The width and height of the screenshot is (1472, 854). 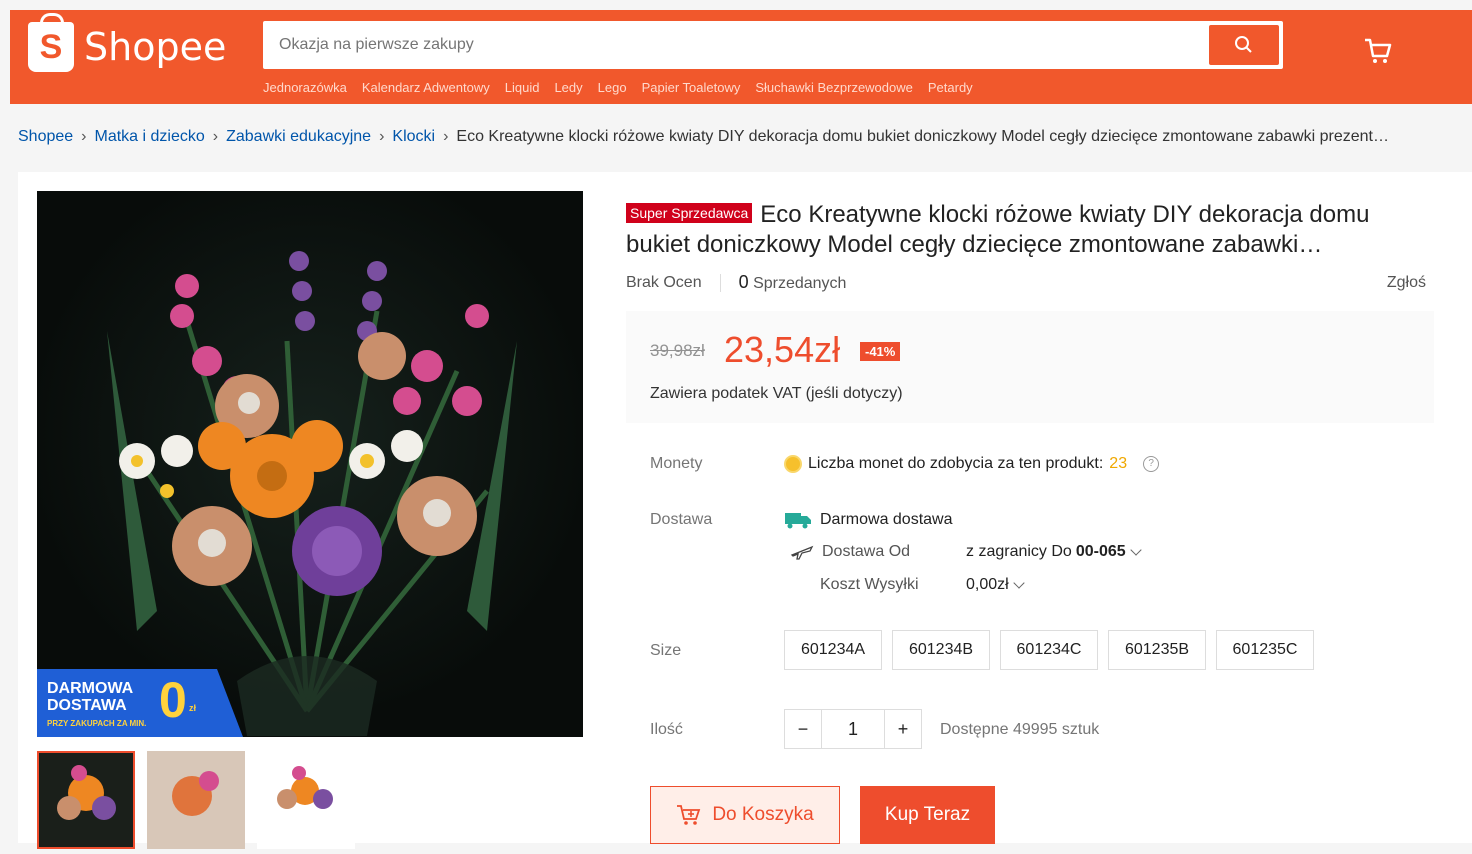 What do you see at coordinates (1157, 650) in the screenshot?
I see `size-option: 601235B` at bounding box center [1157, 650].